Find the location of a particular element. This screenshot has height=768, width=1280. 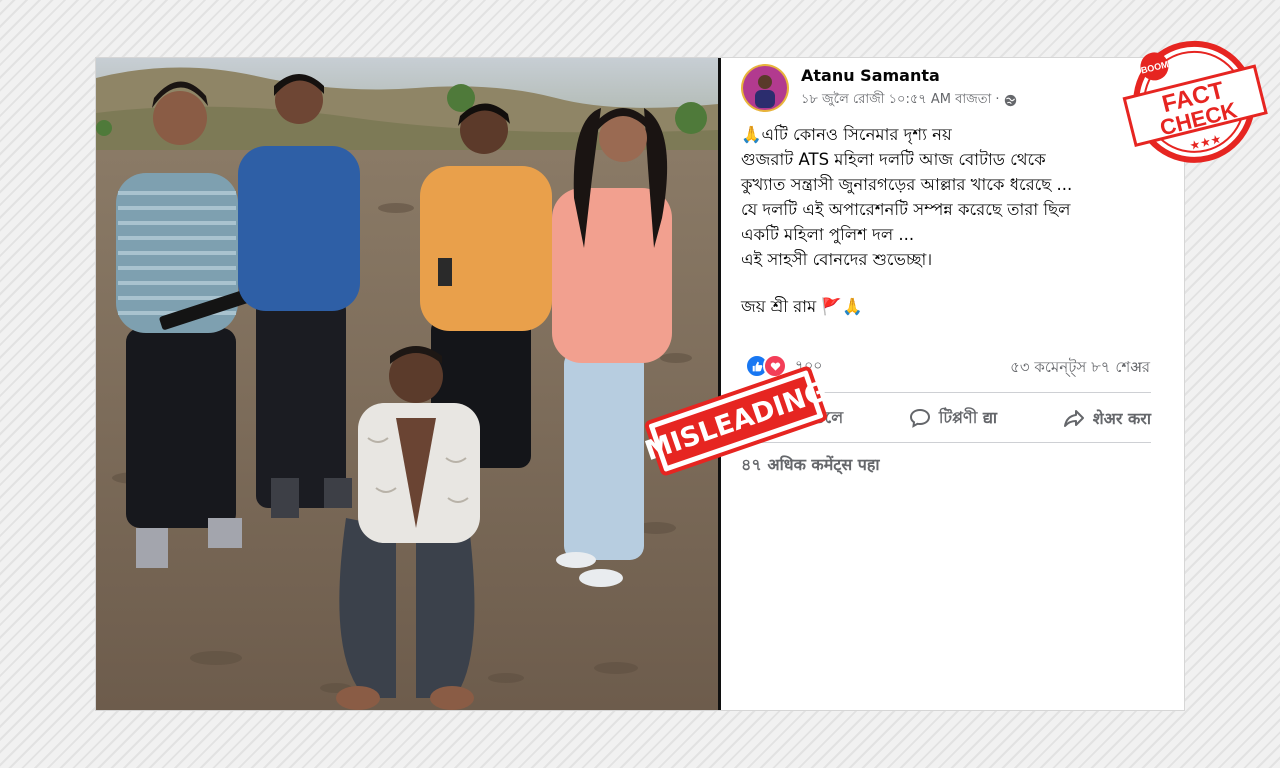

avatar is located at coordinates (765, 88).